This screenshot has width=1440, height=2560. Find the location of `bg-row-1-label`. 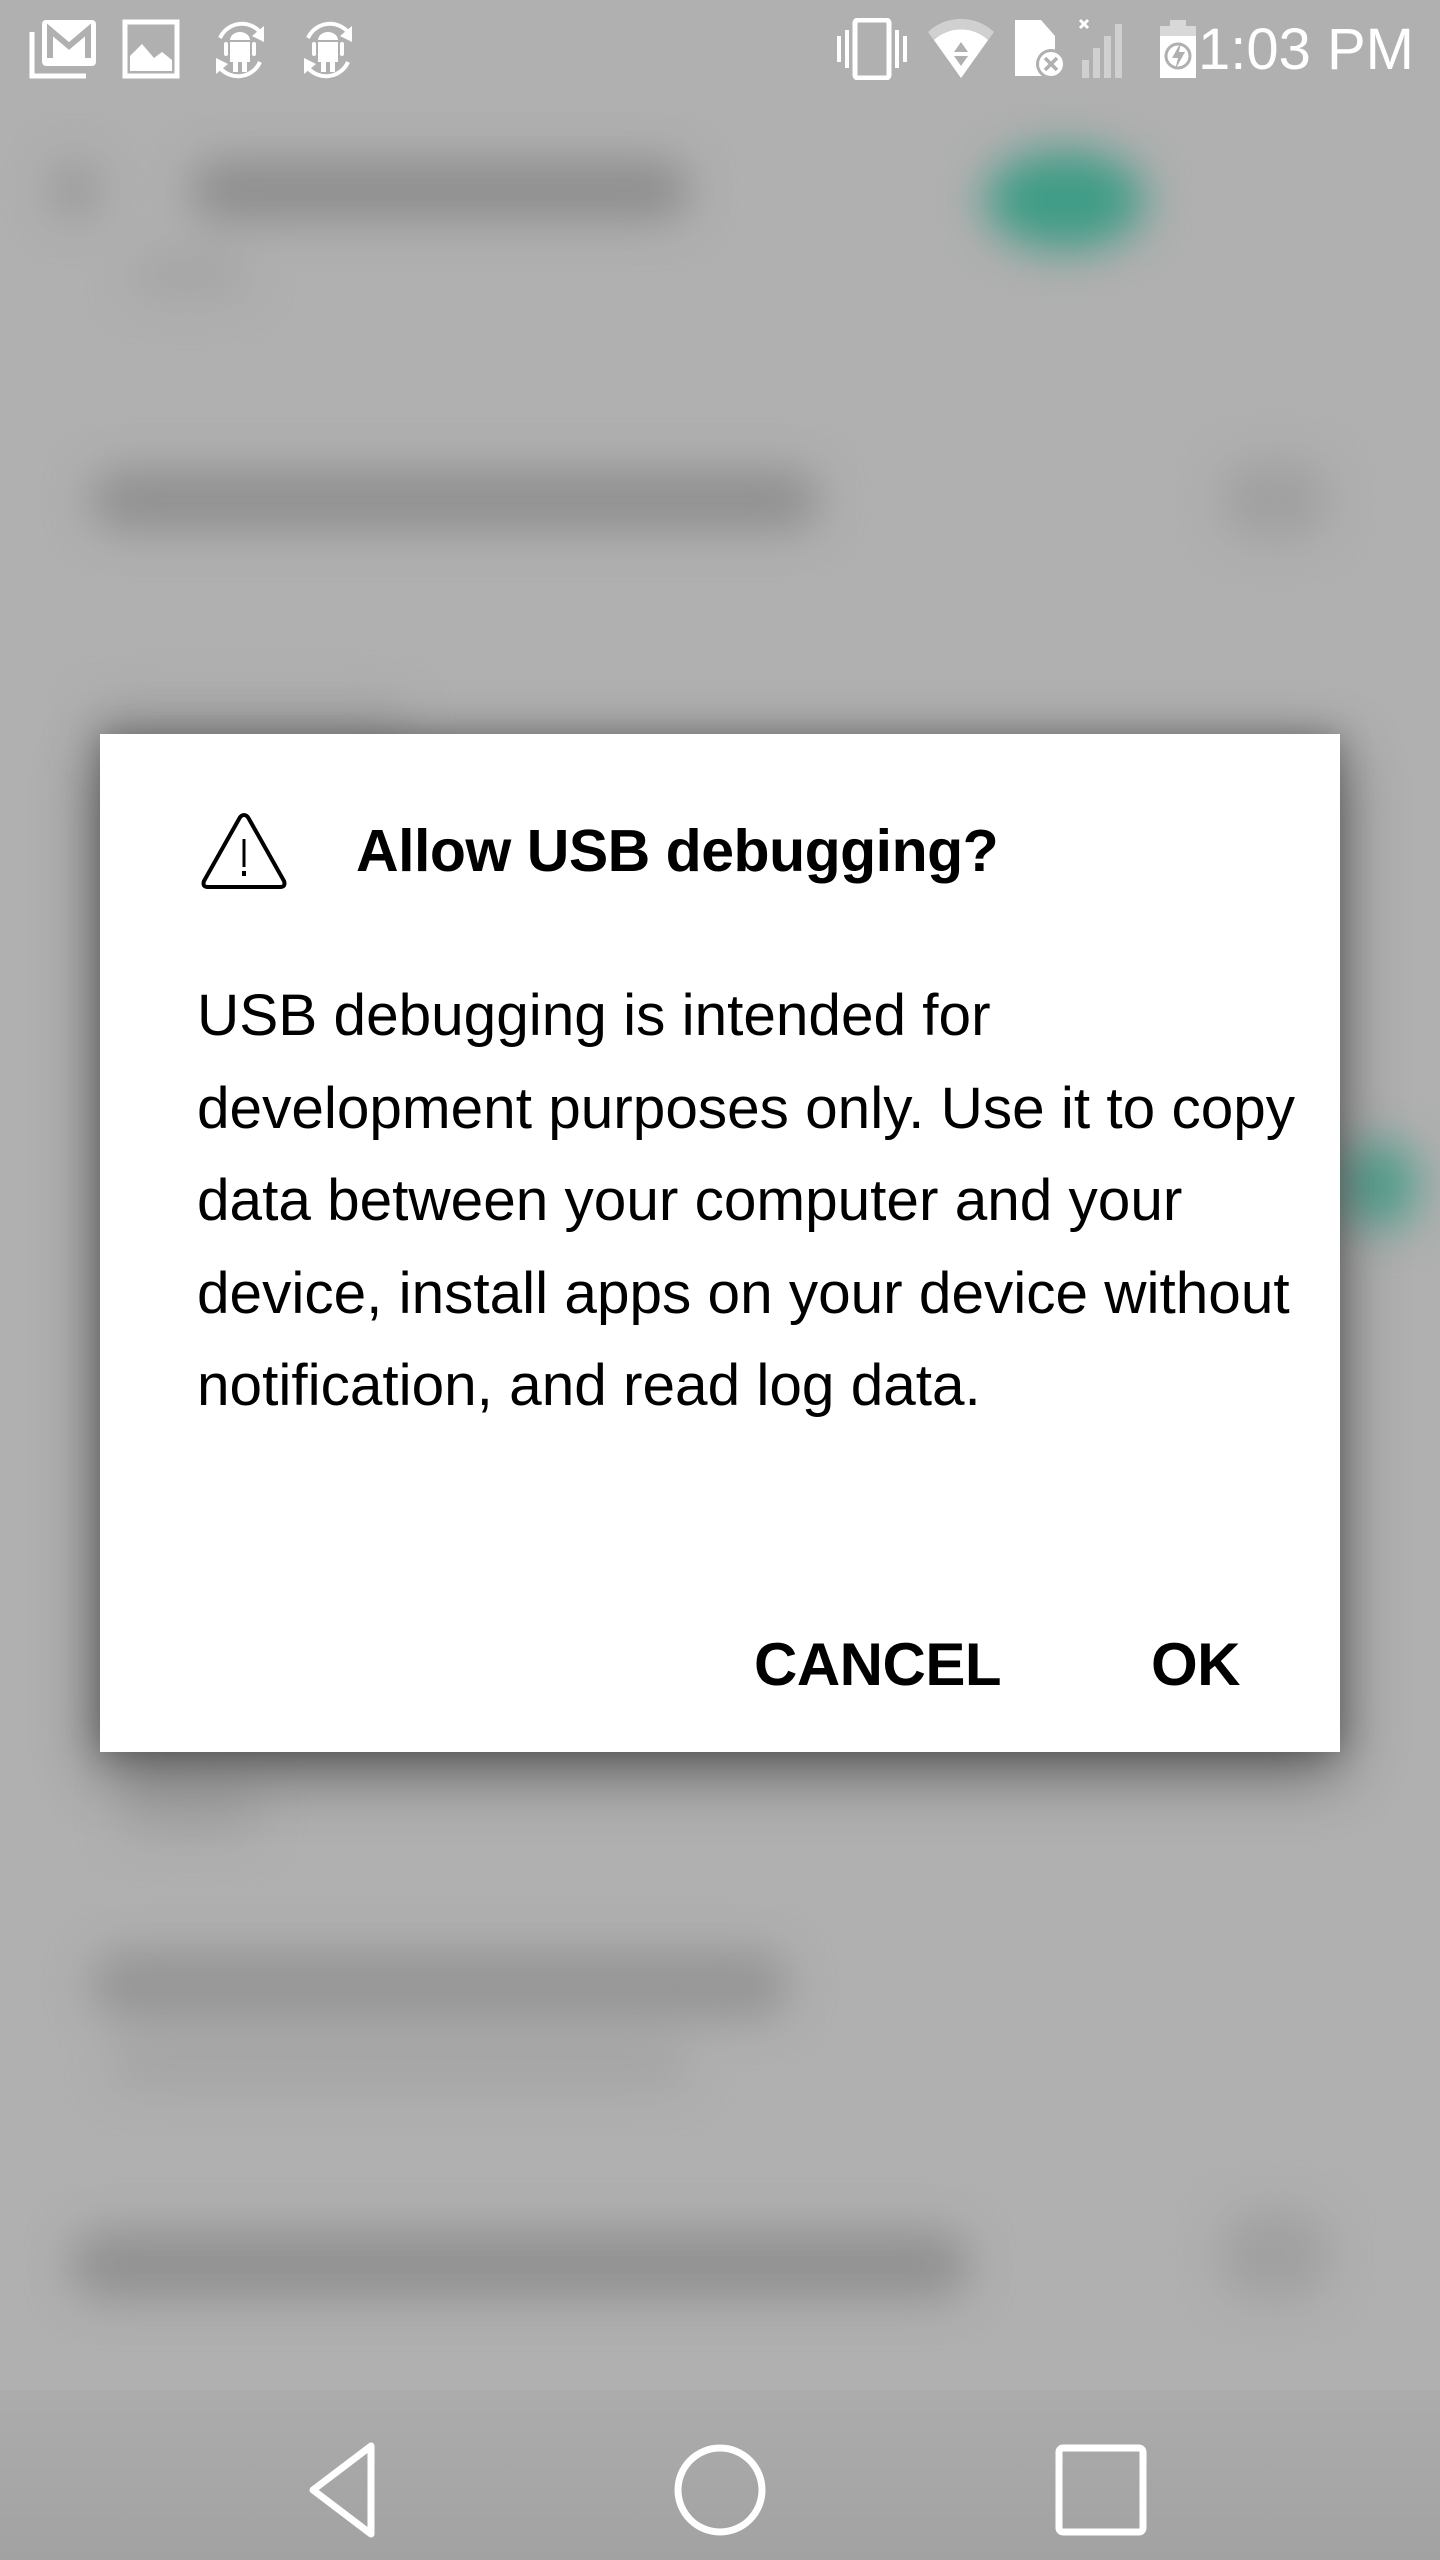

bg-row-1-label is located at coordinates (455, 500).